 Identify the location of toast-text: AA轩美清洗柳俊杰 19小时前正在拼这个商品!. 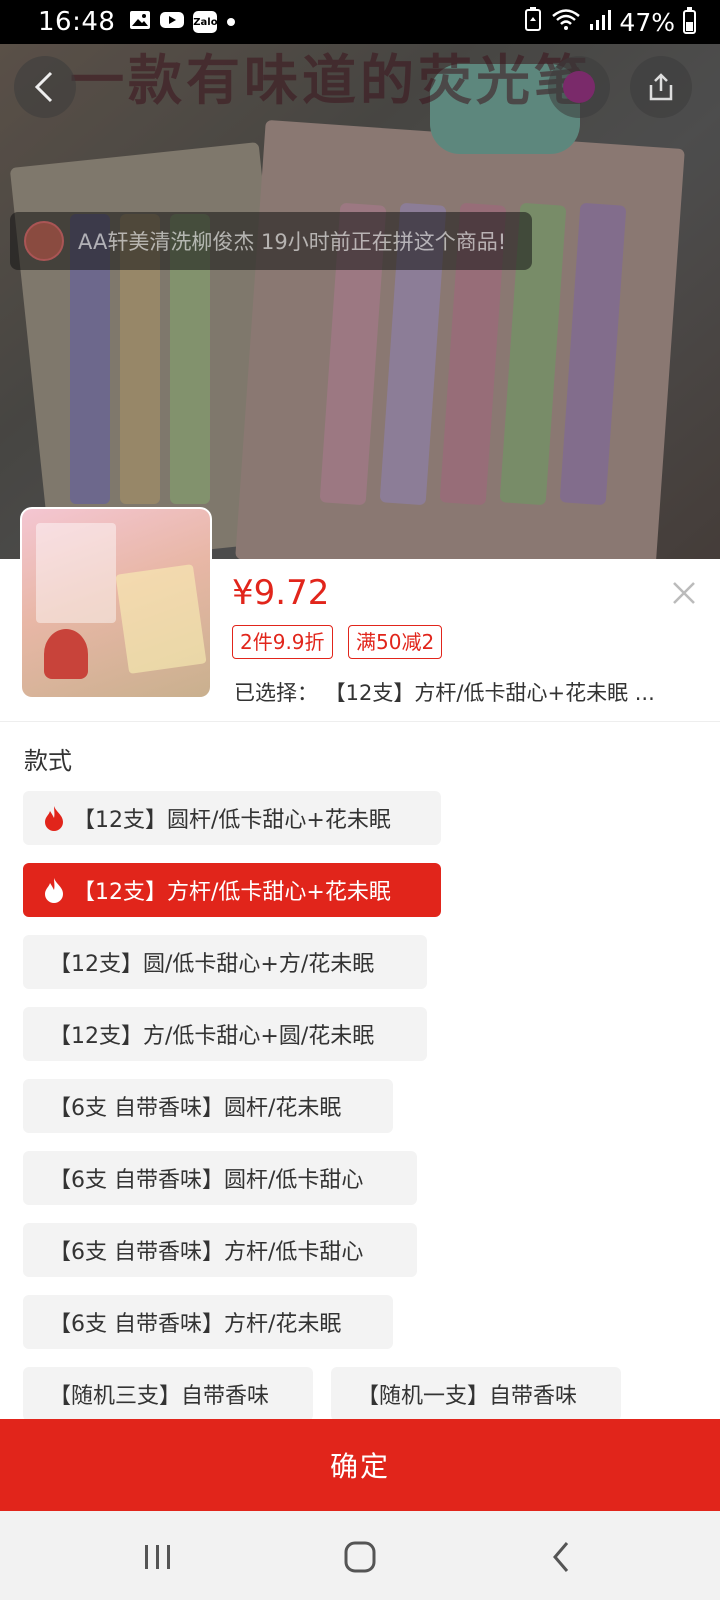
(292, 242).